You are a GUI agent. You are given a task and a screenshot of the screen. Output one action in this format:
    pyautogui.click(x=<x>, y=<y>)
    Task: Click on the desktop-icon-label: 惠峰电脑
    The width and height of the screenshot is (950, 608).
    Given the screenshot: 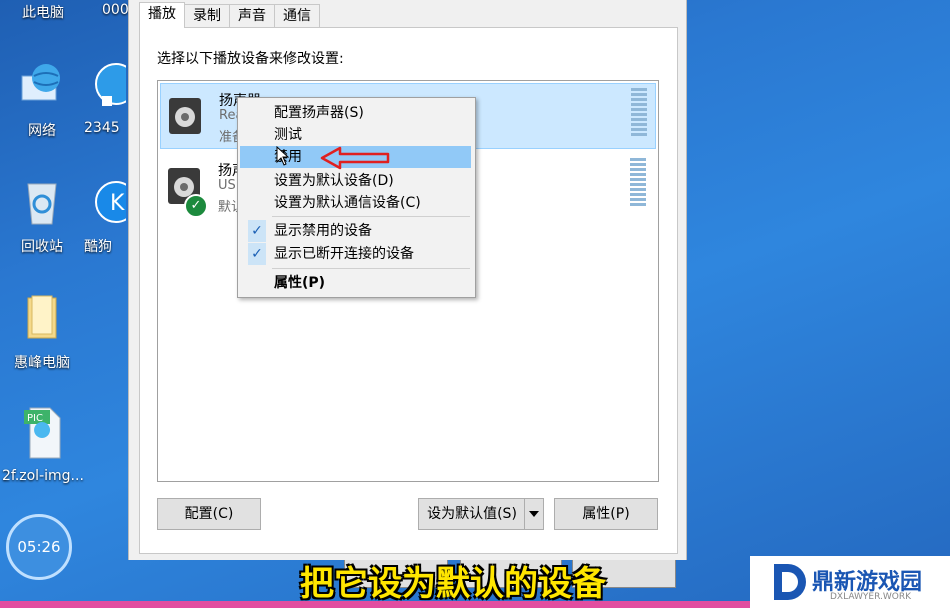 What is the action you would take?
    pyautogui.click(x=42, y=363)
    